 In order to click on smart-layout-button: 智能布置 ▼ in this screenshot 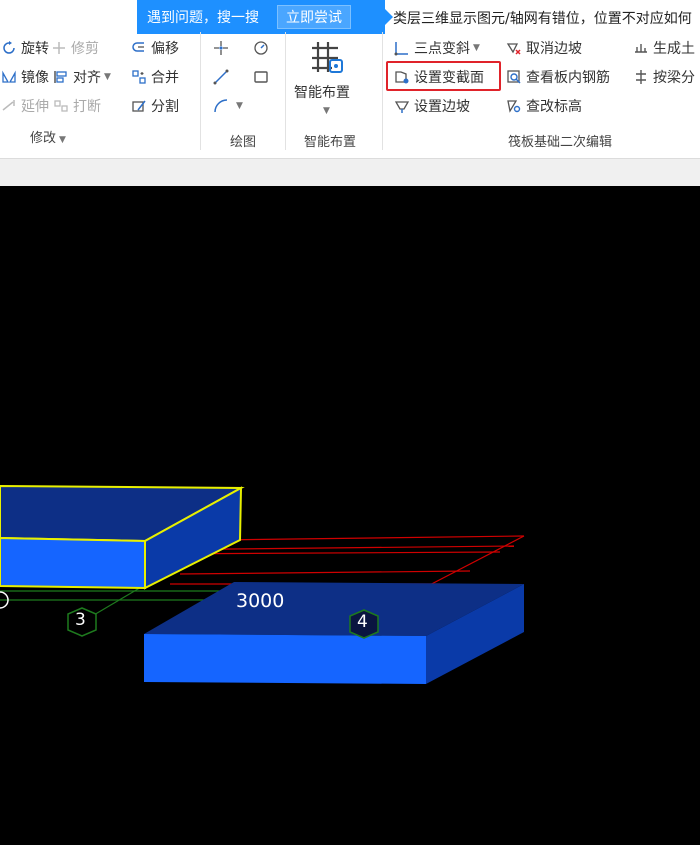, I will do `click(326, 81)`.